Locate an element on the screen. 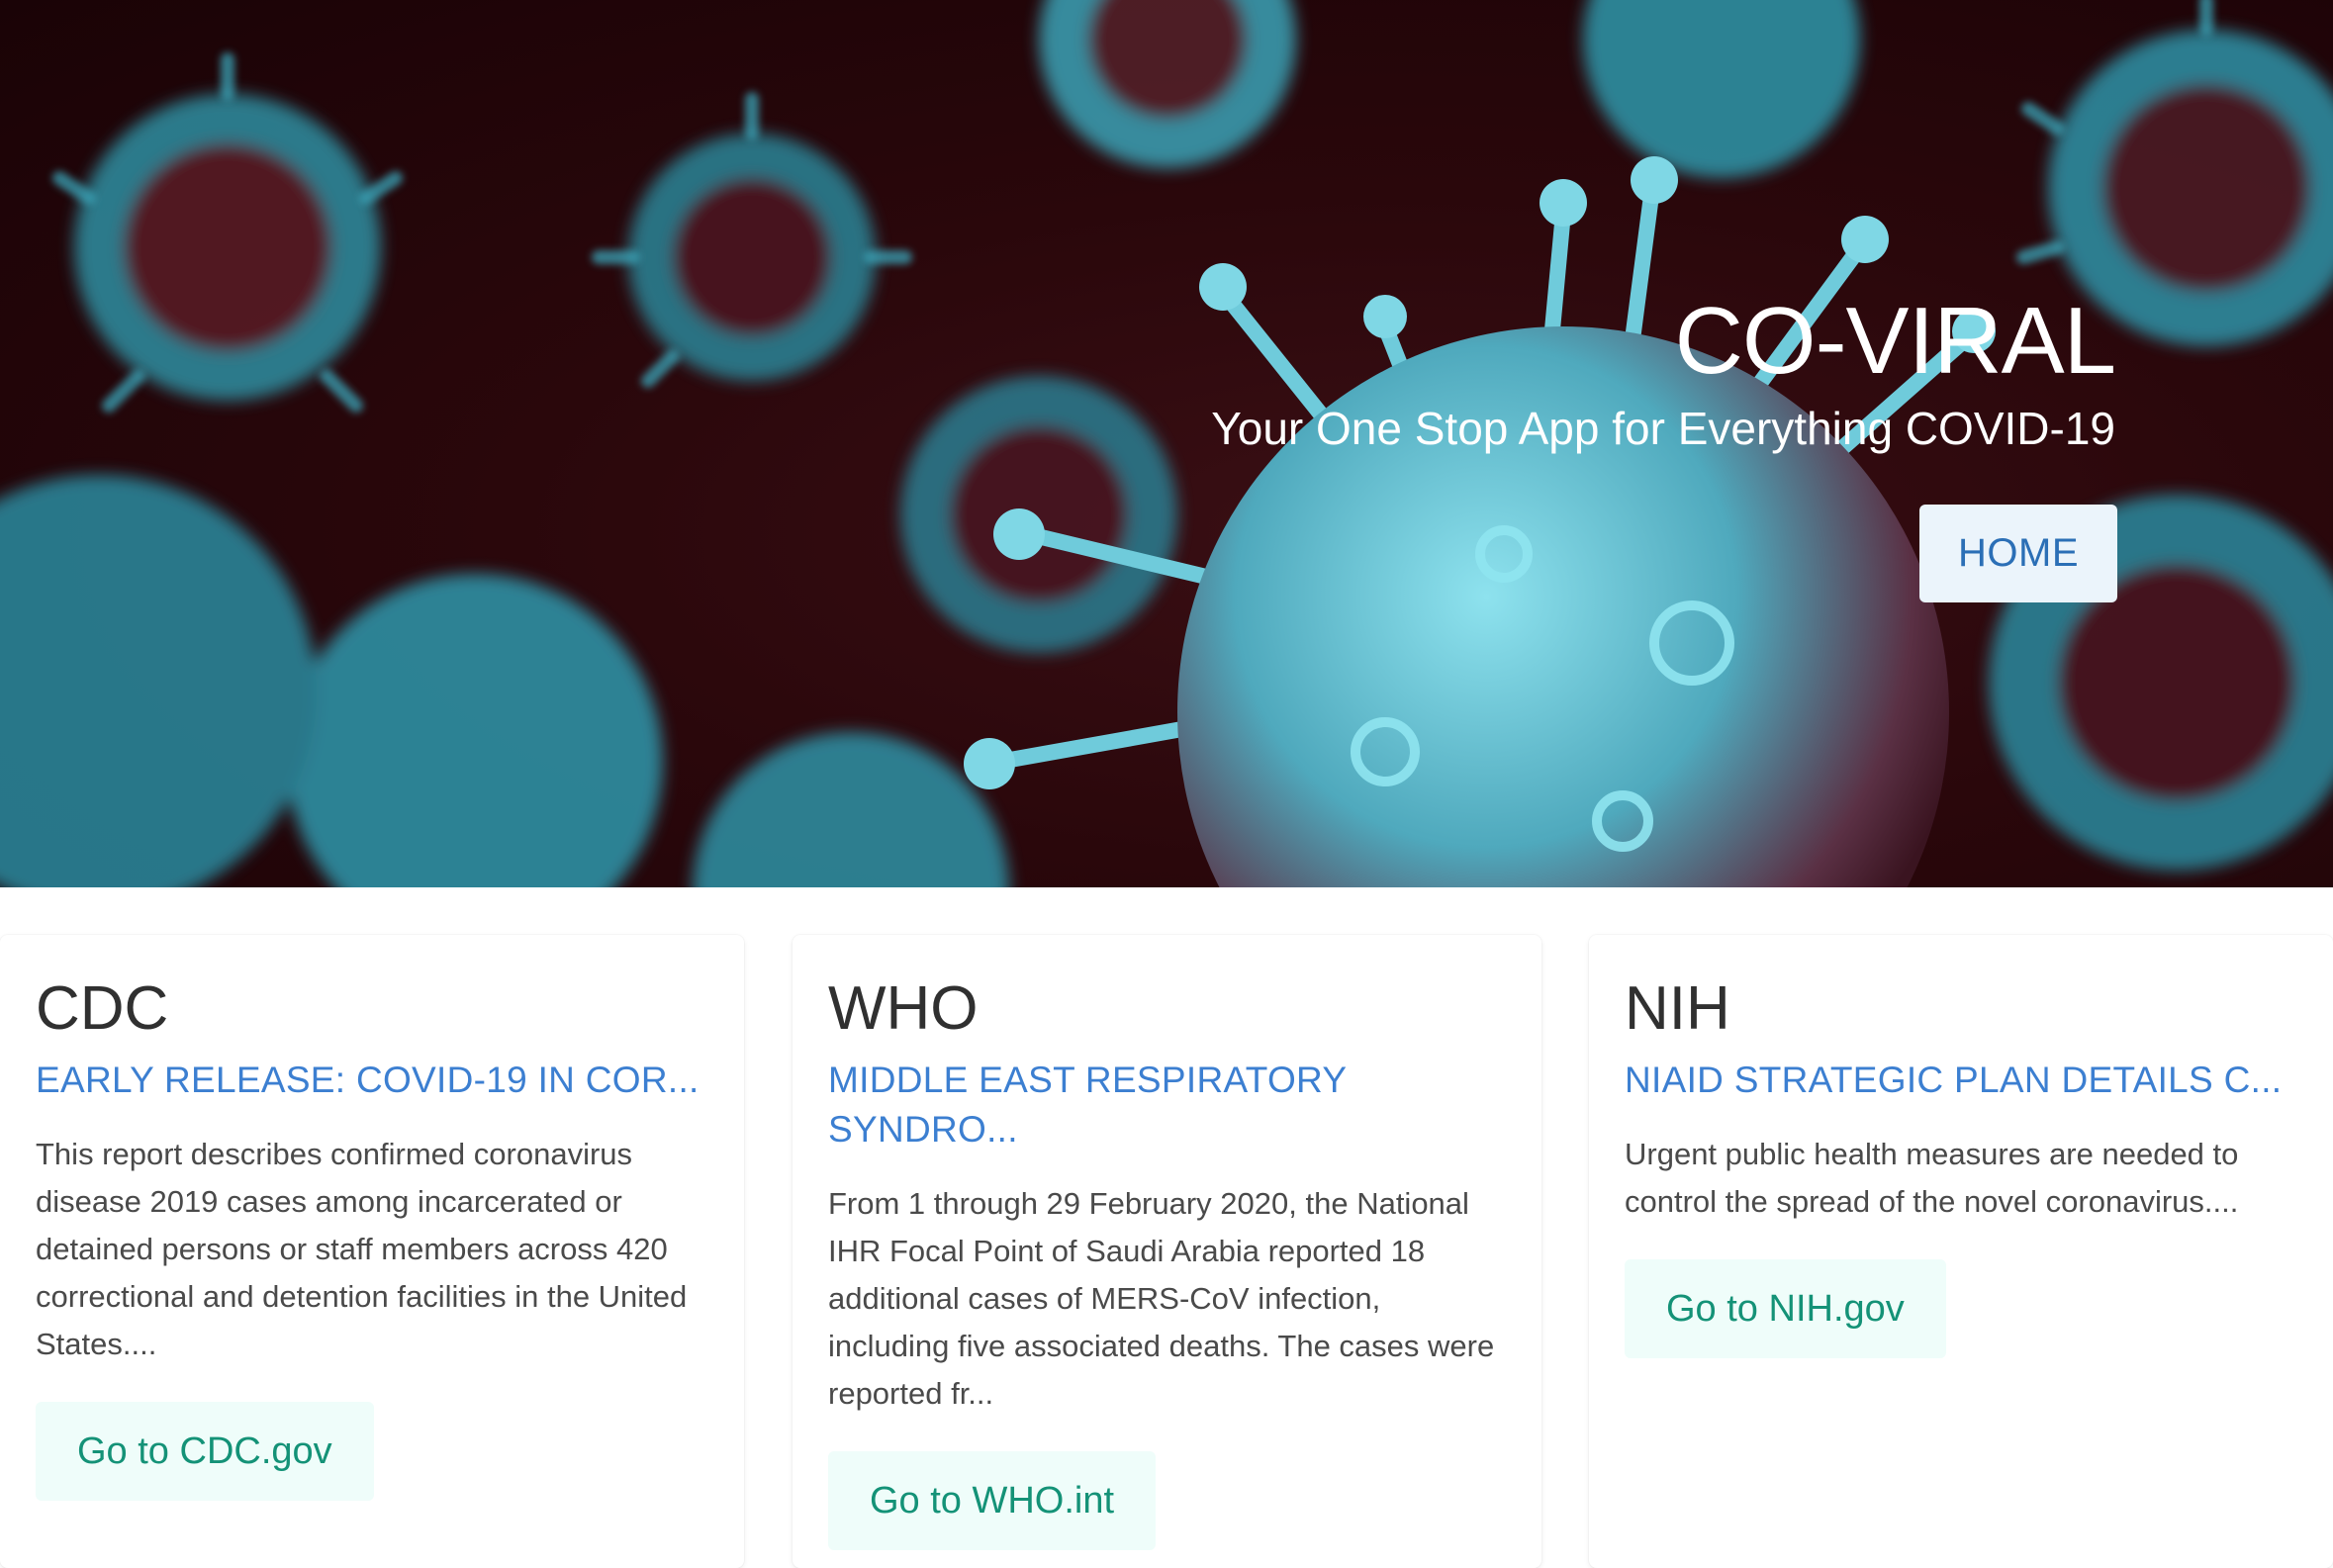 The width and height of the screenshot is (2333, 1568). app-title: CO-VIRAL is located at coordinates (1895, 341).